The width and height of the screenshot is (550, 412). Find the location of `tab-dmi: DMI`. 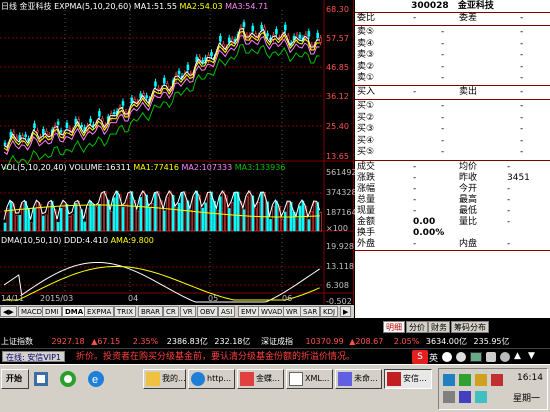

tab-dmi: DMI is located at coordinates (52, 311).